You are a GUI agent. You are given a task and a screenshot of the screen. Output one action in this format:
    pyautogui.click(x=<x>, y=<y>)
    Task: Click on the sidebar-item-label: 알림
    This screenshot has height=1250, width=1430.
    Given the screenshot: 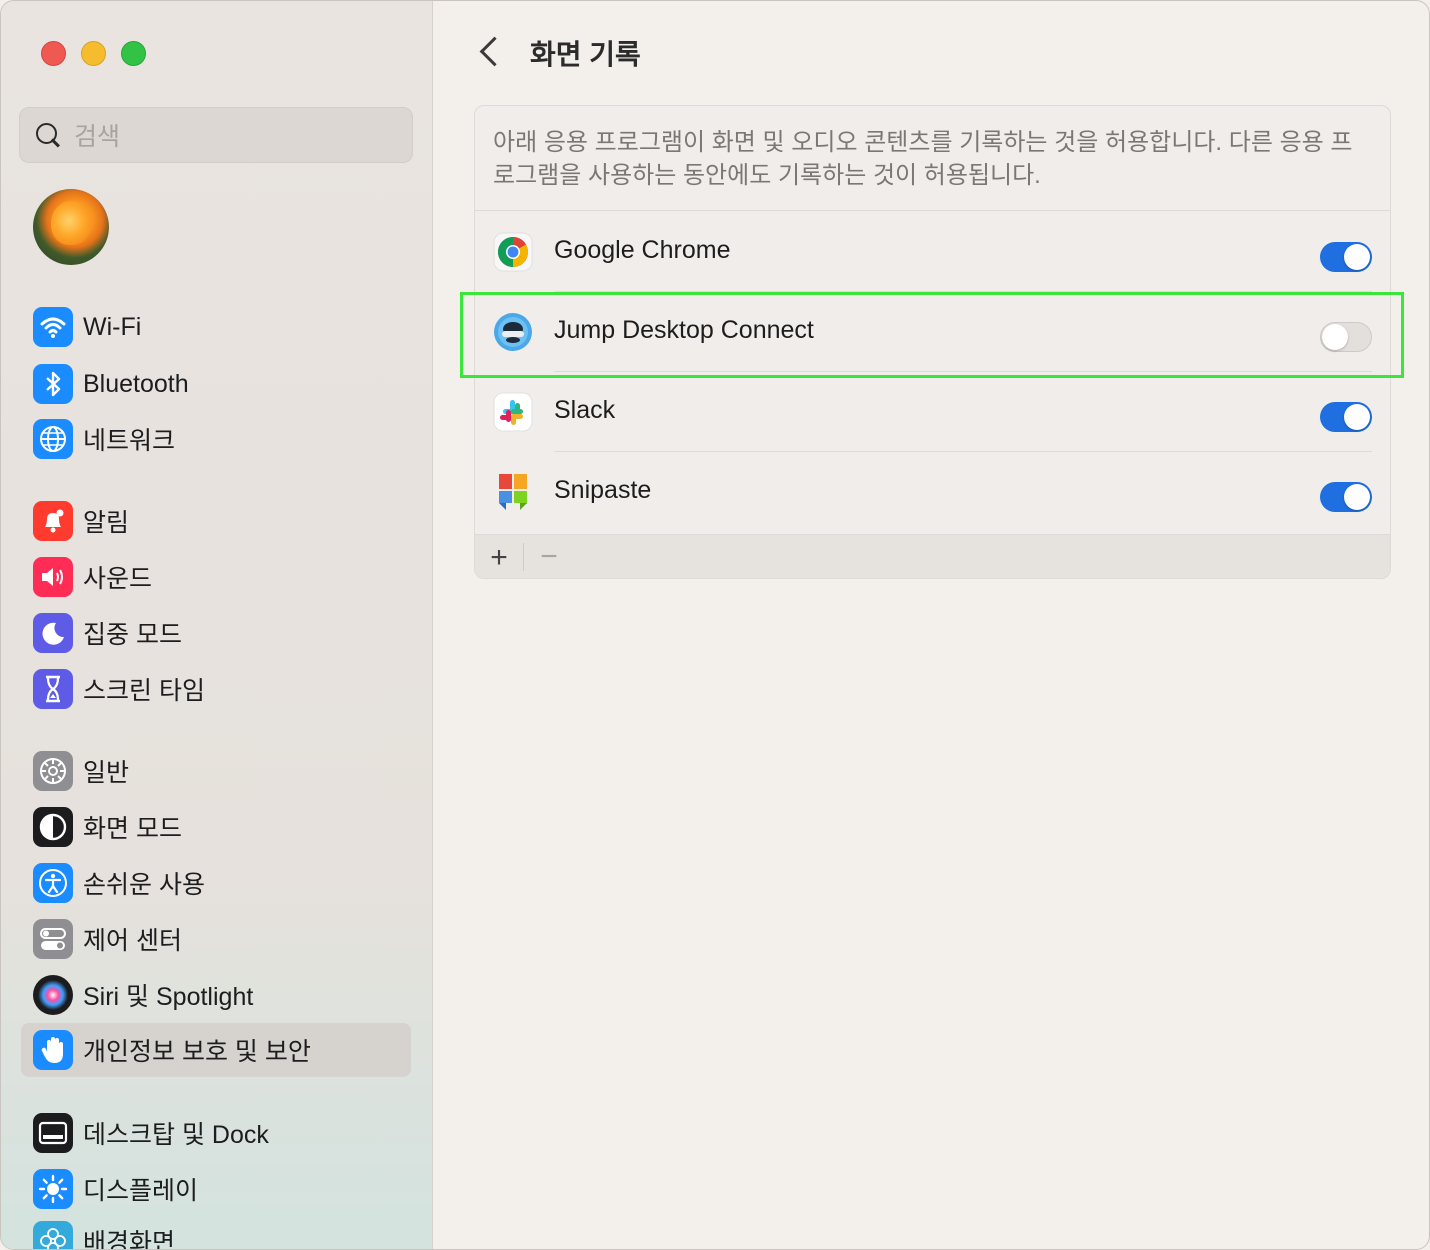 What is the action you would take?
    pyautogui.click(x=106, y=523)
    